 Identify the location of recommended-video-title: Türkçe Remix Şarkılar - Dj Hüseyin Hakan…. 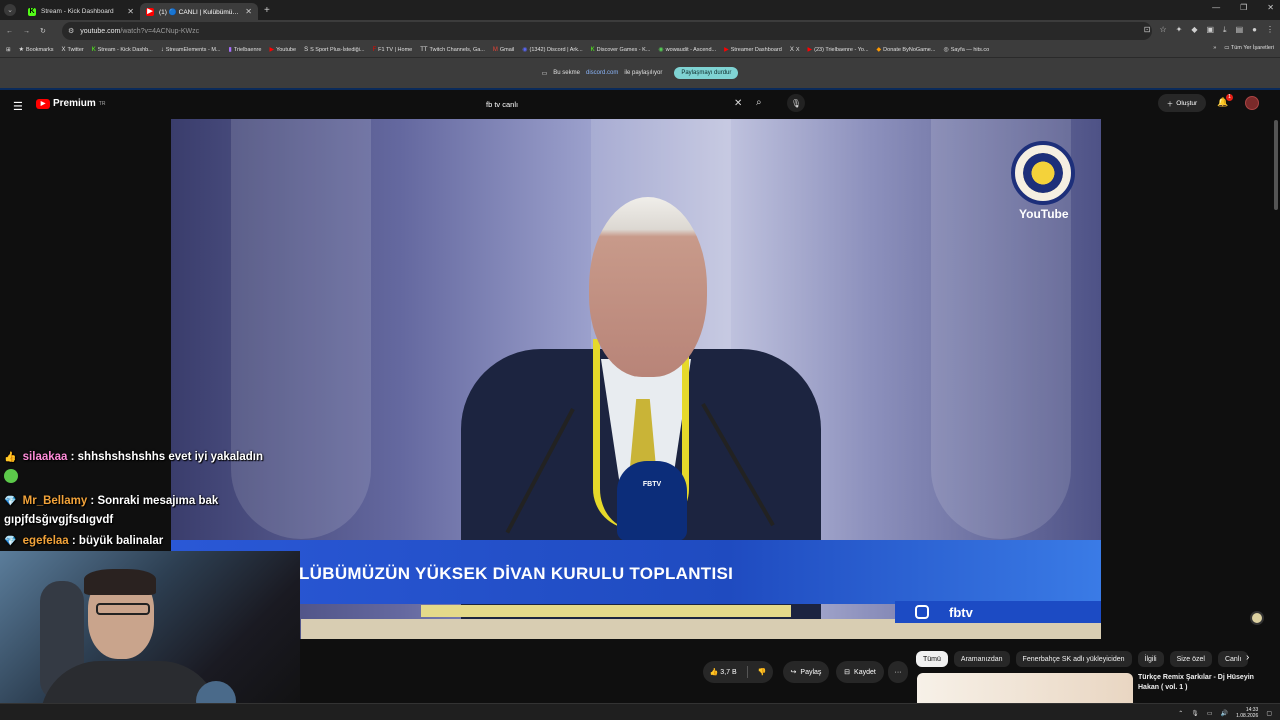
(1203, 683).